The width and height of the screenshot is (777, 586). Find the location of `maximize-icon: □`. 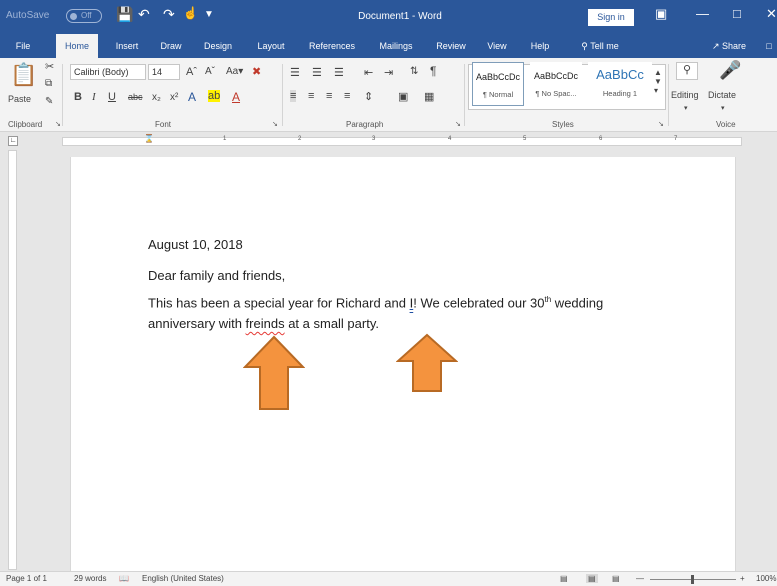

maximize-icon: □ is located at coordinates (737, 13).